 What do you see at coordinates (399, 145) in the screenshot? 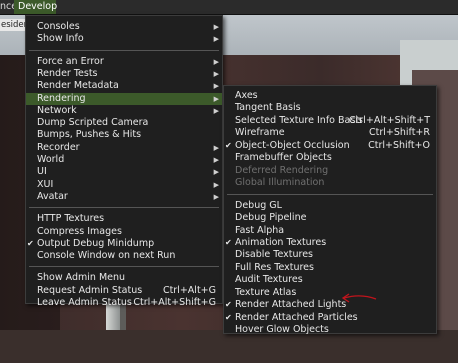
I see `shortcut-label: Ctrl+Shift+O` at bounding box center [399, 145].